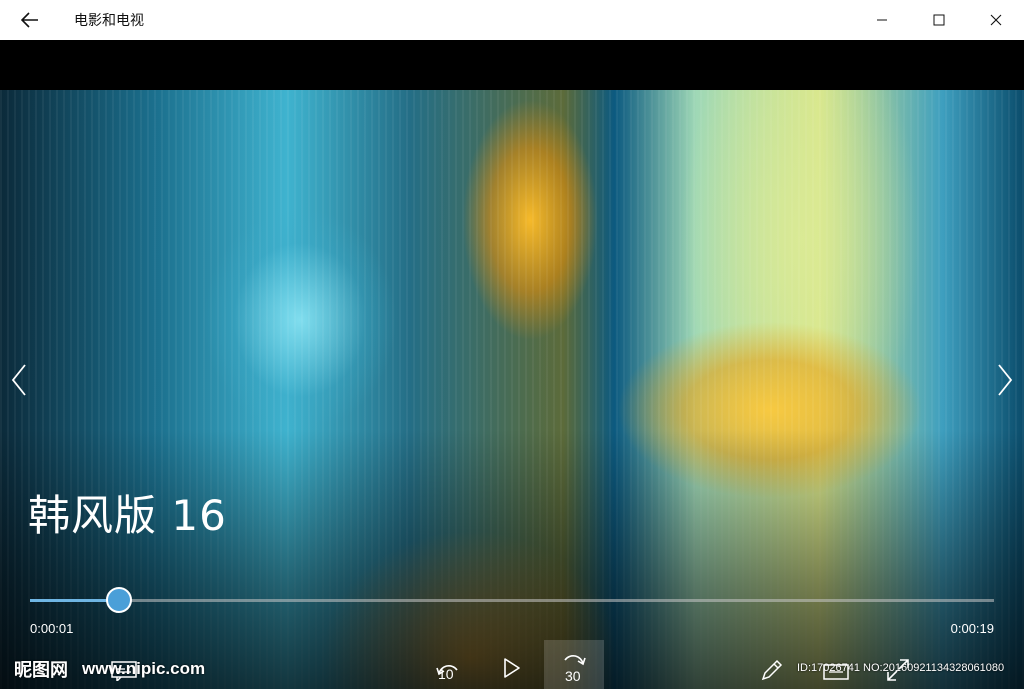 The height and width of the screenshot is (689, 1024). I want to click on skip-back-button: 10, so click(448, 667).